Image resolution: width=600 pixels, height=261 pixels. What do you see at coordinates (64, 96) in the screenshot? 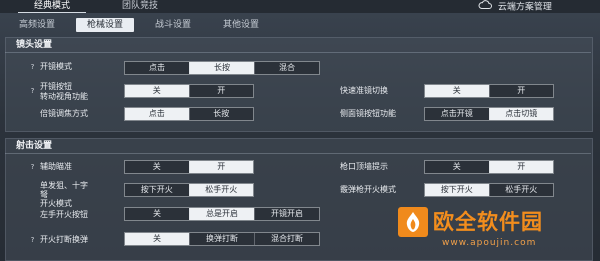
I see `open-button-turn-label-line2: 转动视角功能` at bounding box center [64, 96].